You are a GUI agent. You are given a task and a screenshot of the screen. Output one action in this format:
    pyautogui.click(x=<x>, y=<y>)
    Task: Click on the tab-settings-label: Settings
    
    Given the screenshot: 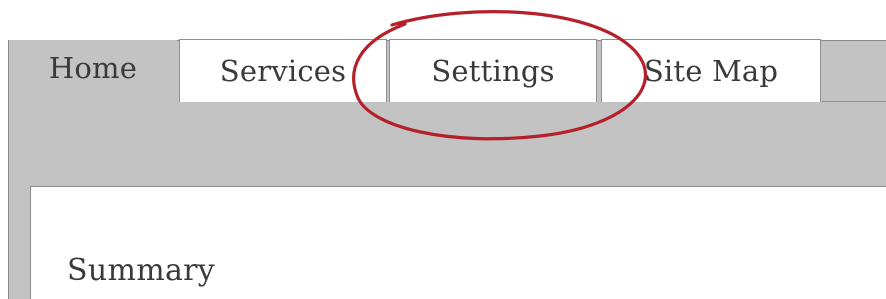 What is the action you would take?
    pyautogui.click(x=493, y=71)
    